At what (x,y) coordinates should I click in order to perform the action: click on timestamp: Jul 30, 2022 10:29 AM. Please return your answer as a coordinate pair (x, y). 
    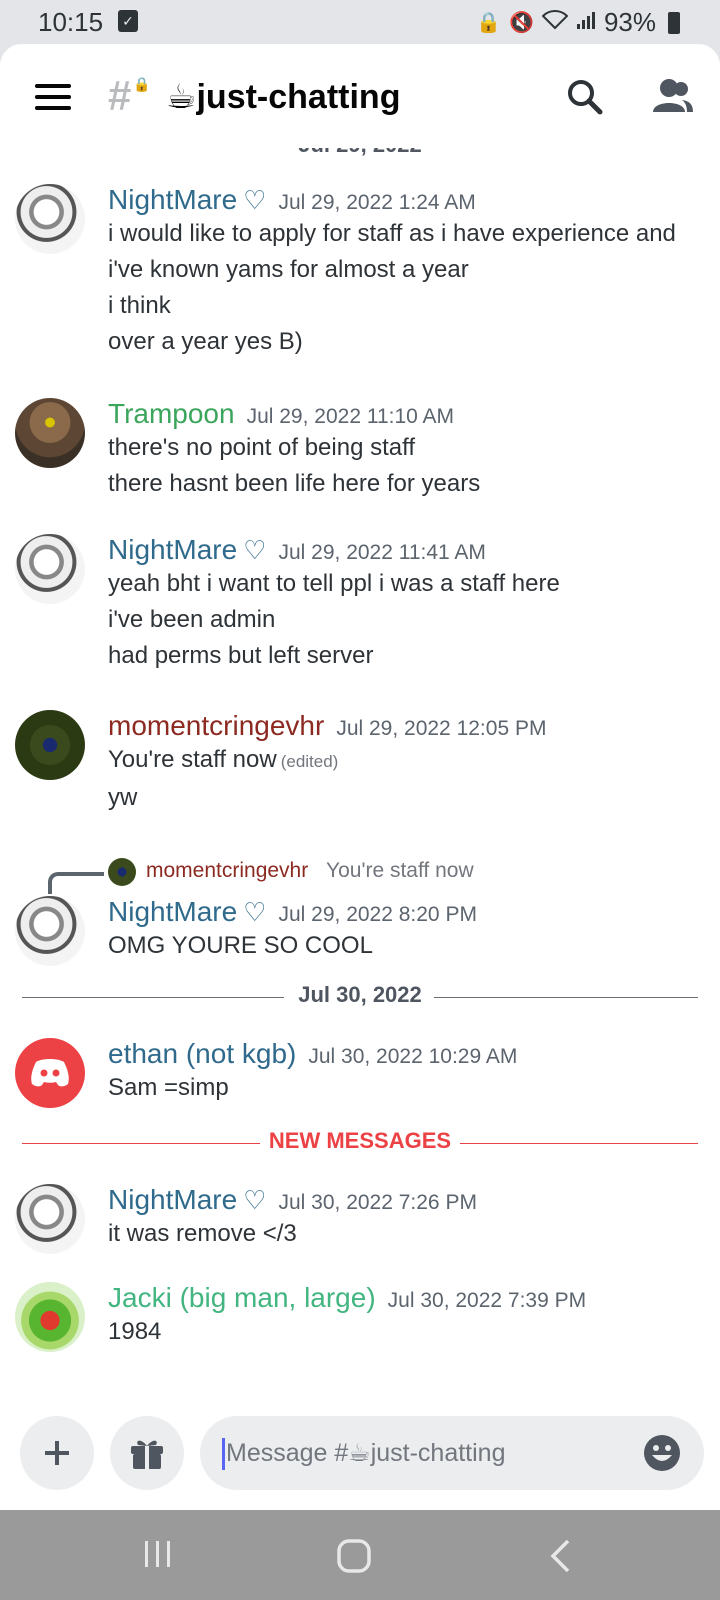
    Looking at the image, I should click on (413, 1056).